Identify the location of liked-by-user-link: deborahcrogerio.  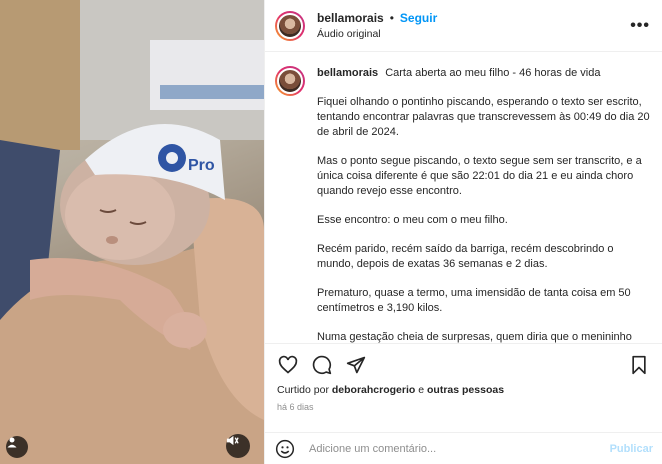
(373, 390).